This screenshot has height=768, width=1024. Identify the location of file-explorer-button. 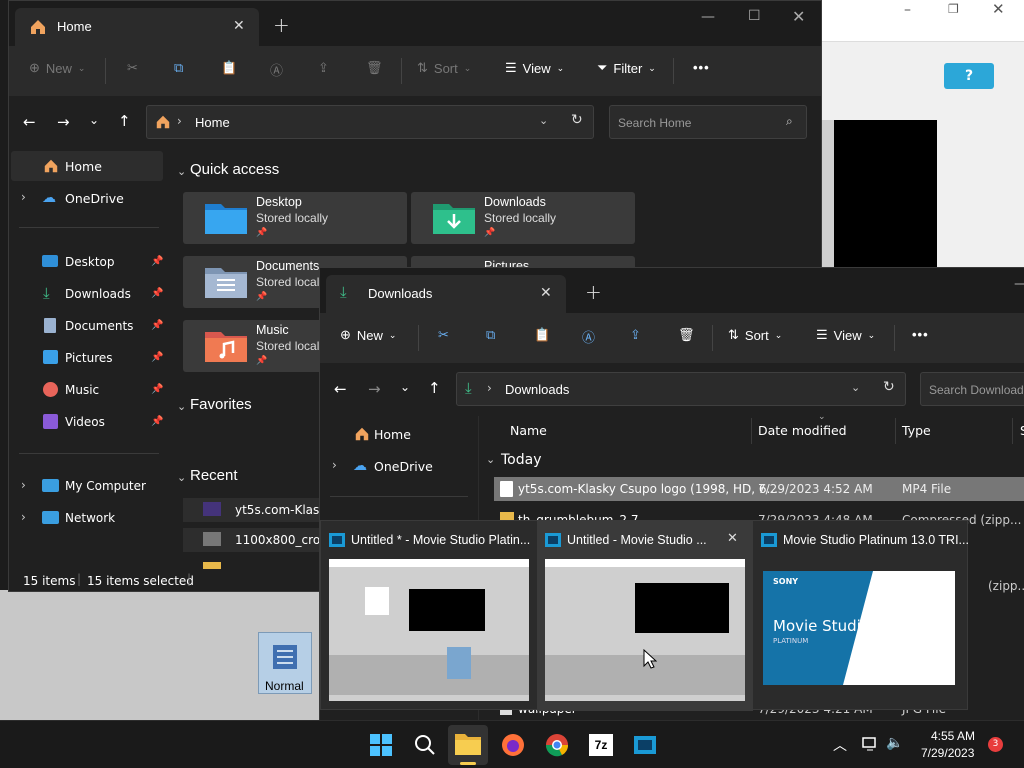
(468, 745).